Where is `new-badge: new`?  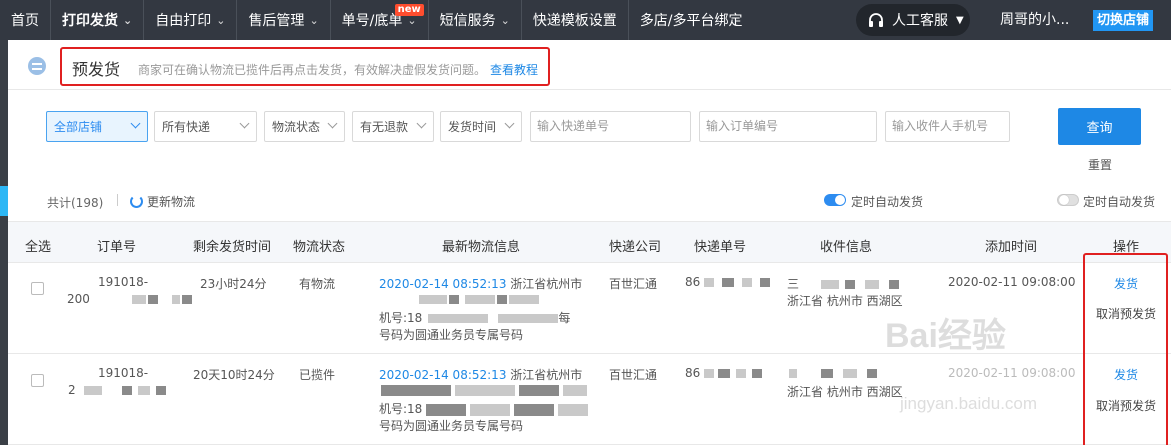 new-badge: new is located at coordinates (409, 10).